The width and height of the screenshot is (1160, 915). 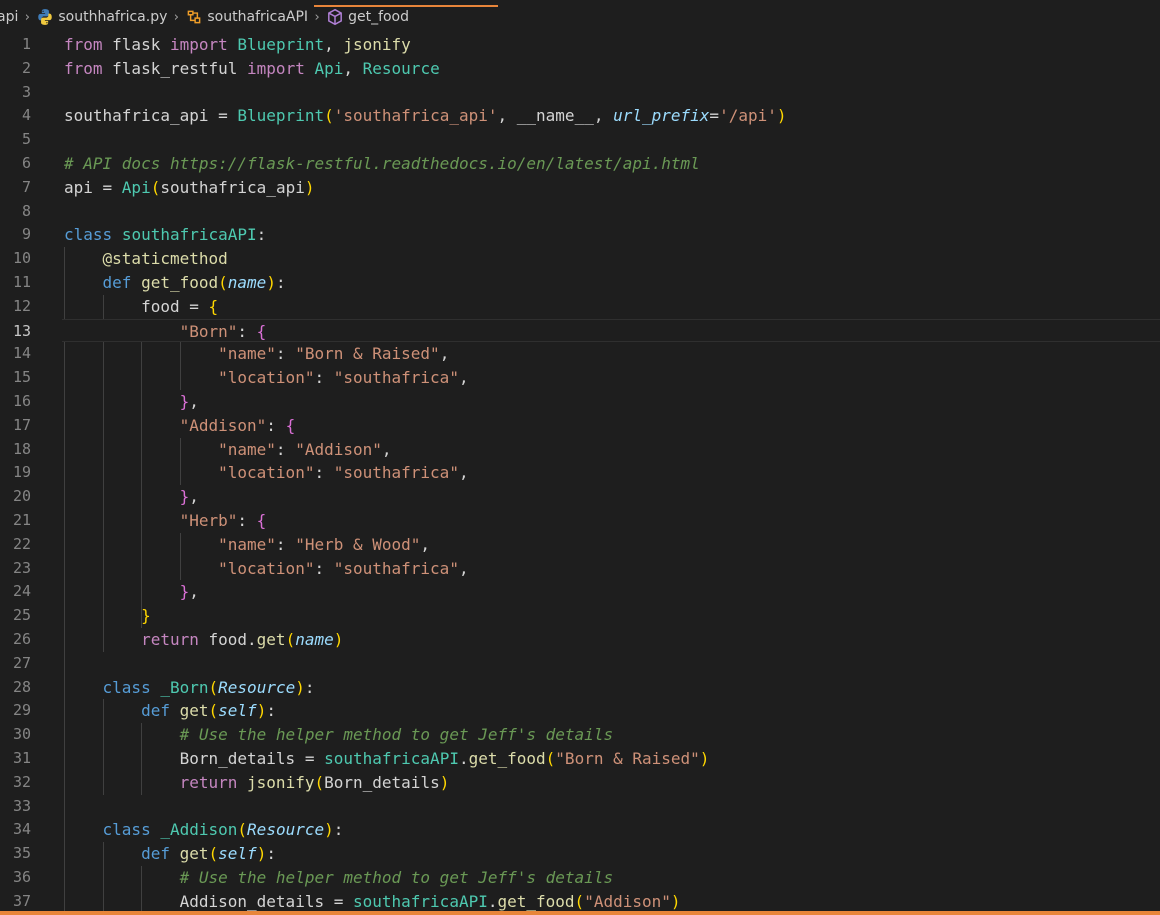 I want to click on code-line: 22 "name": "Herb & Wood",, so click(x=580, y=545).